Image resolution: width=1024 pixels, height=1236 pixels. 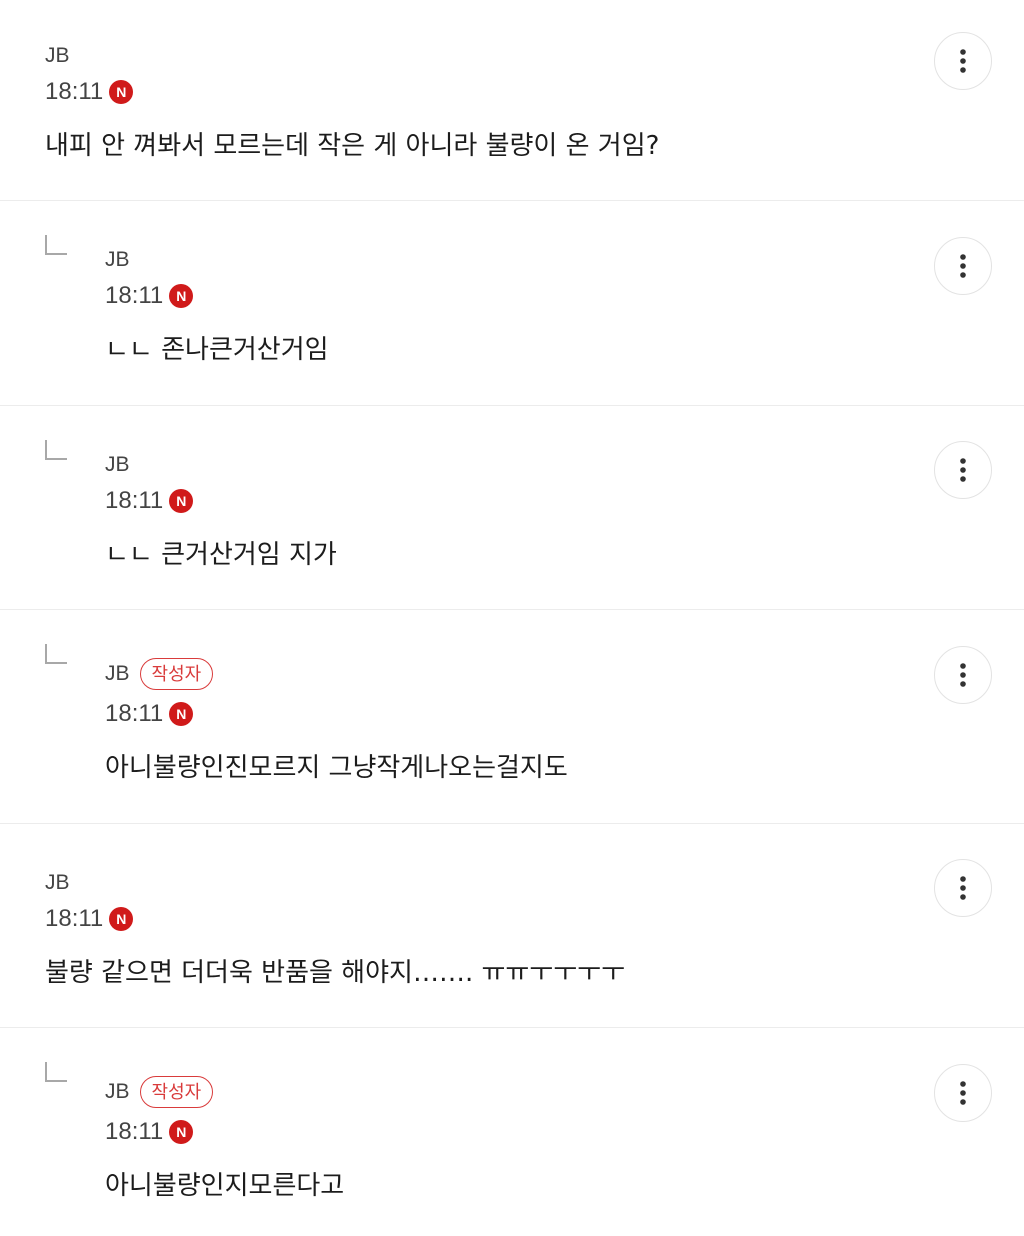 What do you see at coordinates (336, 768) in the screenshot?
I see `comment-text: 아니불량인진모르지 그냥작게나오는걸지도` at bounding box center [336, 768].